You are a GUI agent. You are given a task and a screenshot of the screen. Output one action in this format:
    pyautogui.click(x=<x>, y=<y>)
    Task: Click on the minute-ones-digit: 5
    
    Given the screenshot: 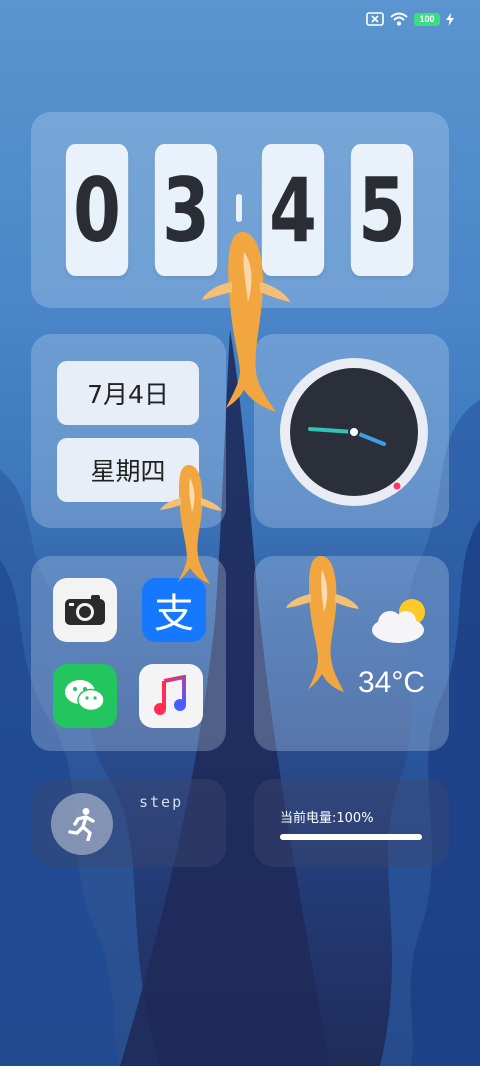 What is the action you would take?
    pyautogui.click(x=382, y=210)
    